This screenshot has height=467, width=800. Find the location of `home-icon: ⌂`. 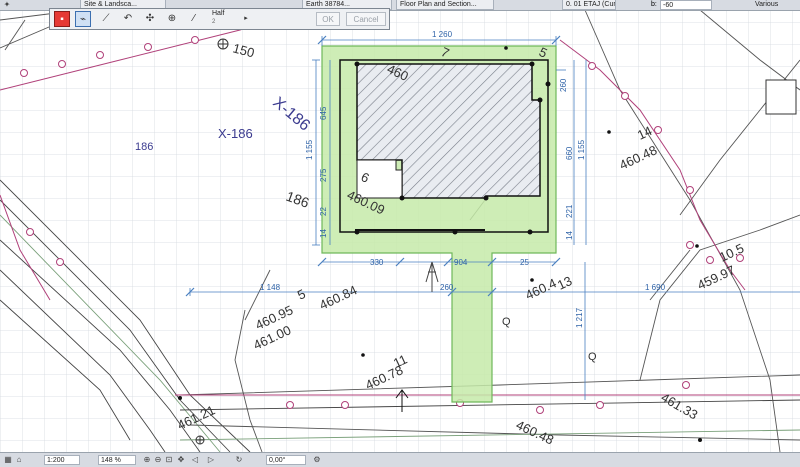

home-icon: ⌂ is located at coordinates (19, 460).